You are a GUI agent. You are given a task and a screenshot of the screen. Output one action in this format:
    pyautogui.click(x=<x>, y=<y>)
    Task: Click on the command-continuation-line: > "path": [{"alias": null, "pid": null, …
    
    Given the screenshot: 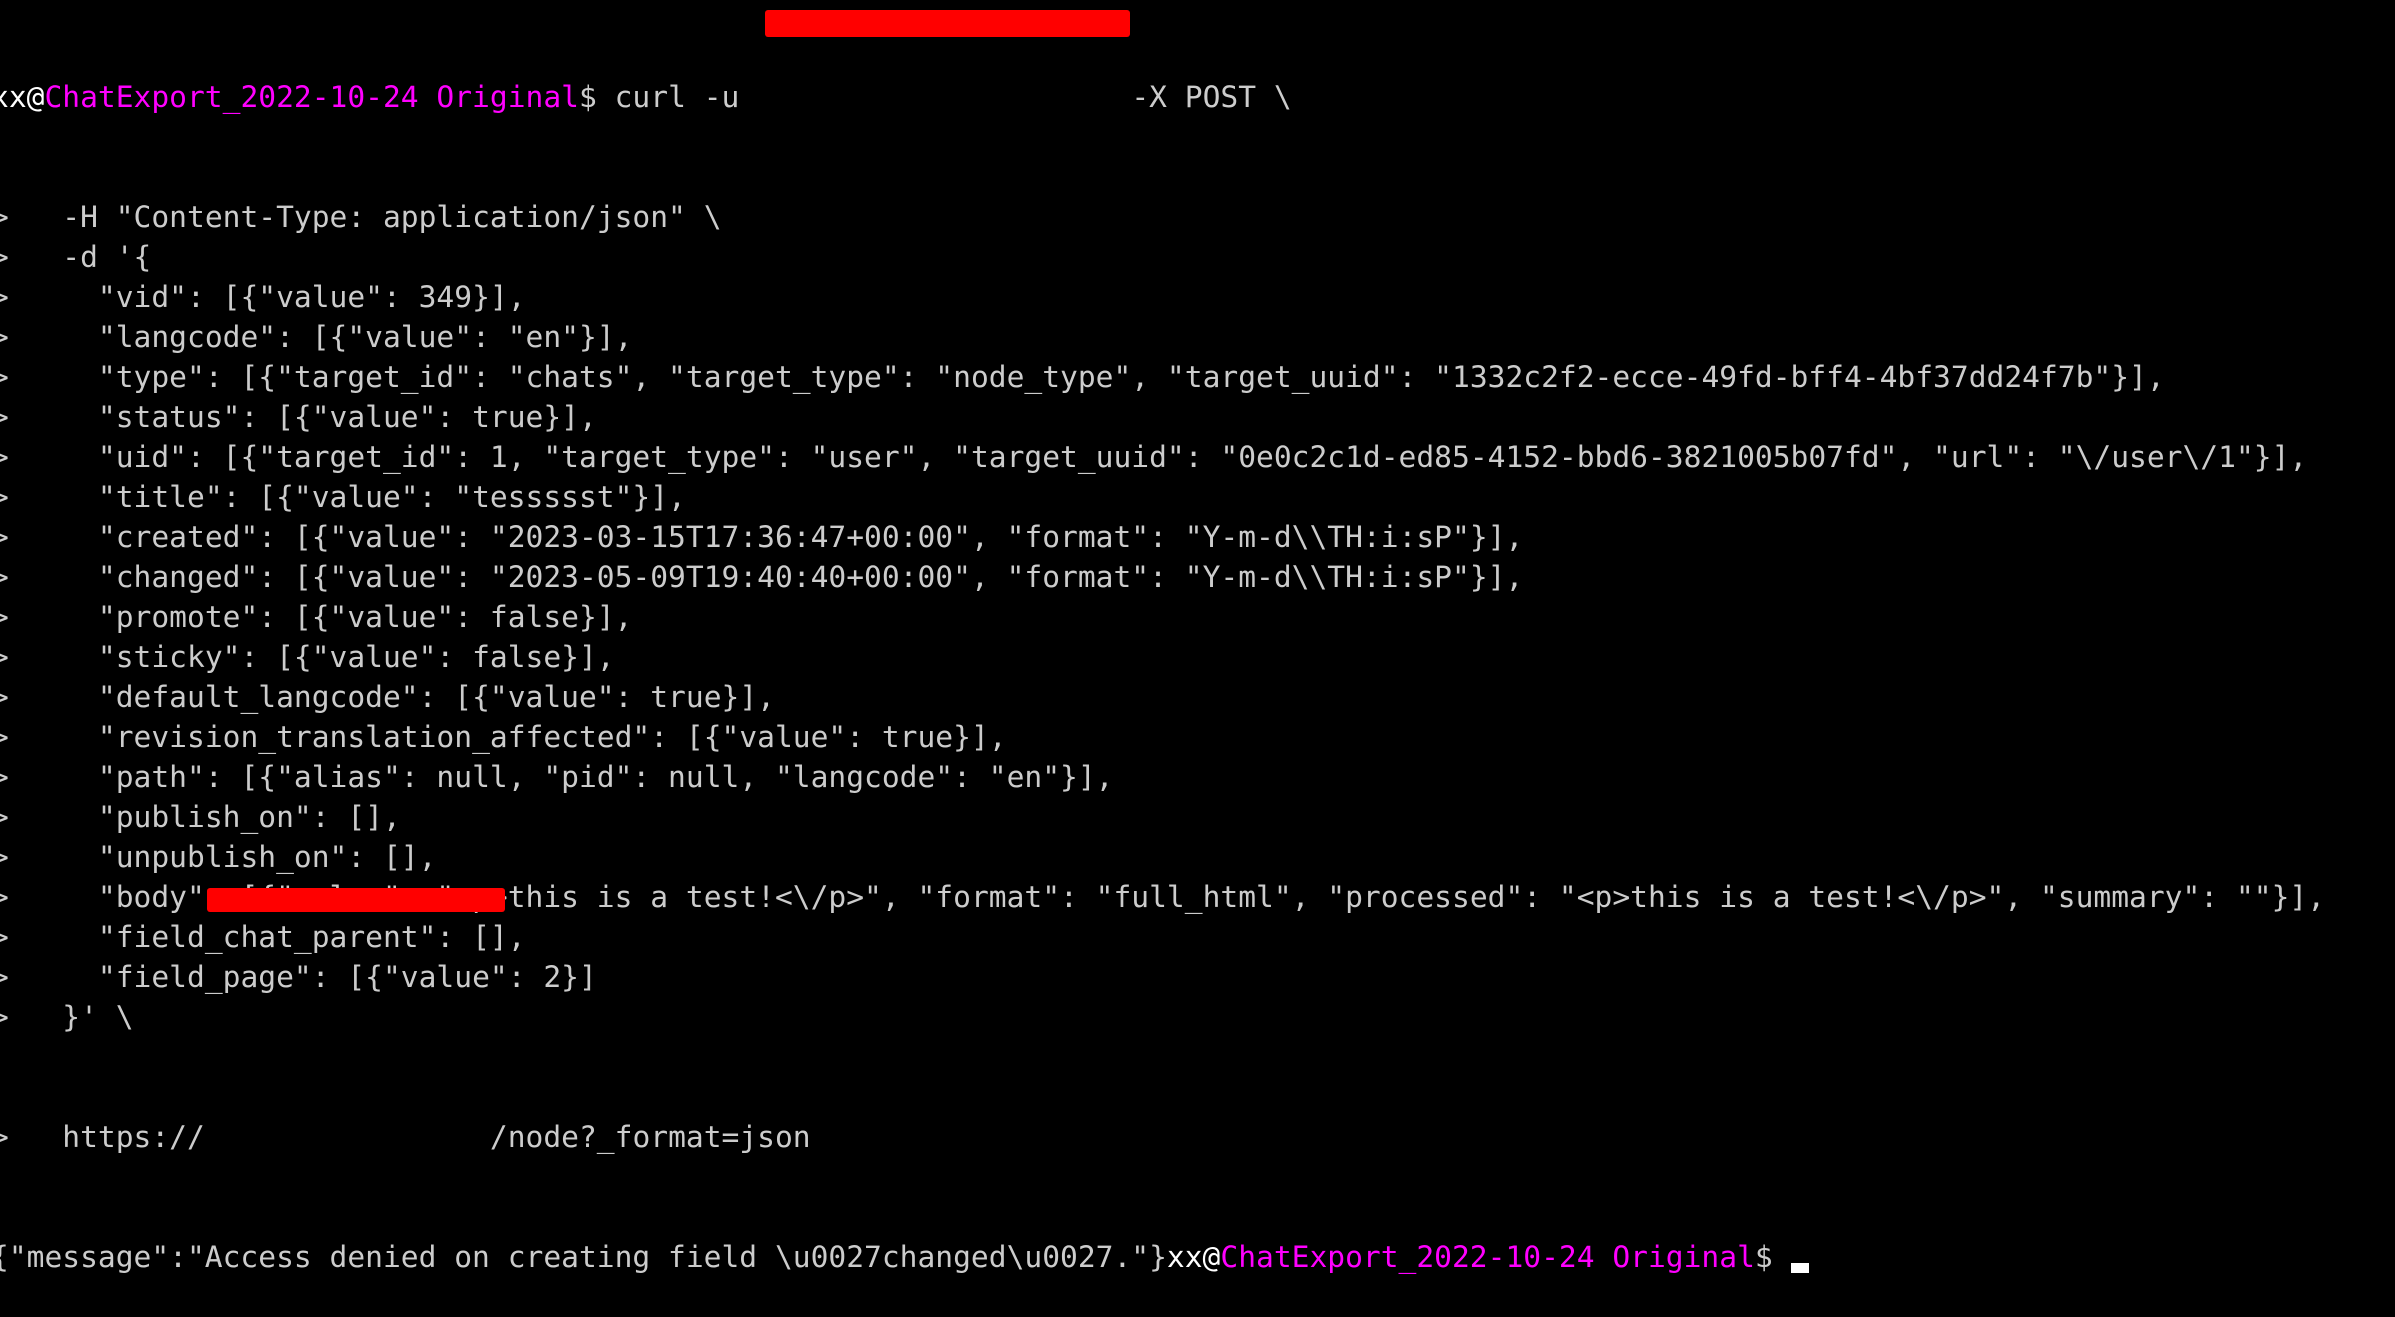 What is the action you would take?
    pyautogui.click(x=1162, y=777)
    